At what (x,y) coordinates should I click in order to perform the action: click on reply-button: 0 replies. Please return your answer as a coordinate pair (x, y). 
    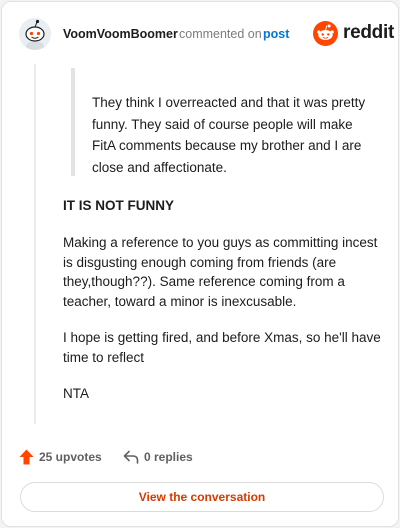
    Looking at the image, I should click on (158, 457).